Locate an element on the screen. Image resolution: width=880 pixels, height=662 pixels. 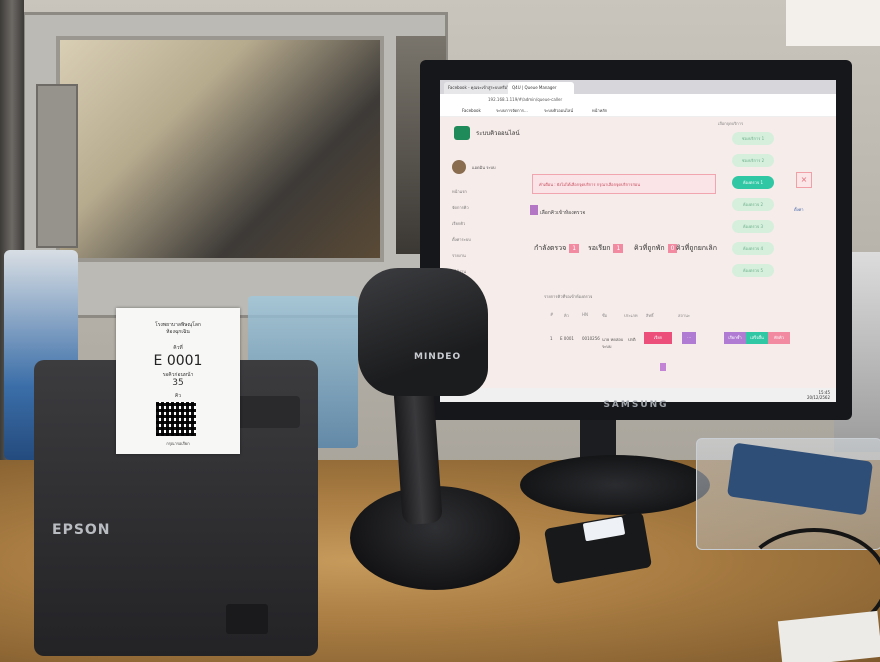
table-header-name: ชื่อ is located at coordinates (605, 315).